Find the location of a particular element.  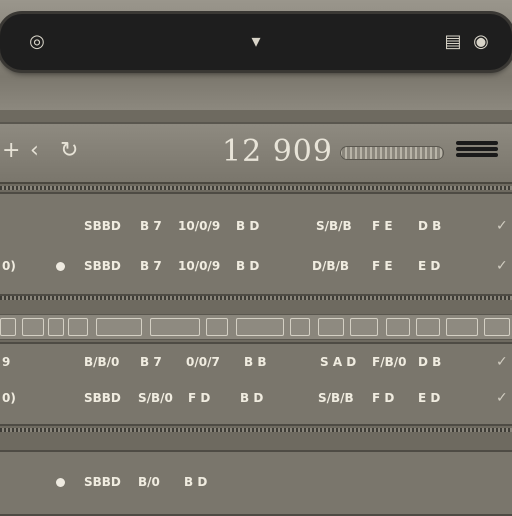

spiral-icon: ◎ is located at coordinates (37, 42).